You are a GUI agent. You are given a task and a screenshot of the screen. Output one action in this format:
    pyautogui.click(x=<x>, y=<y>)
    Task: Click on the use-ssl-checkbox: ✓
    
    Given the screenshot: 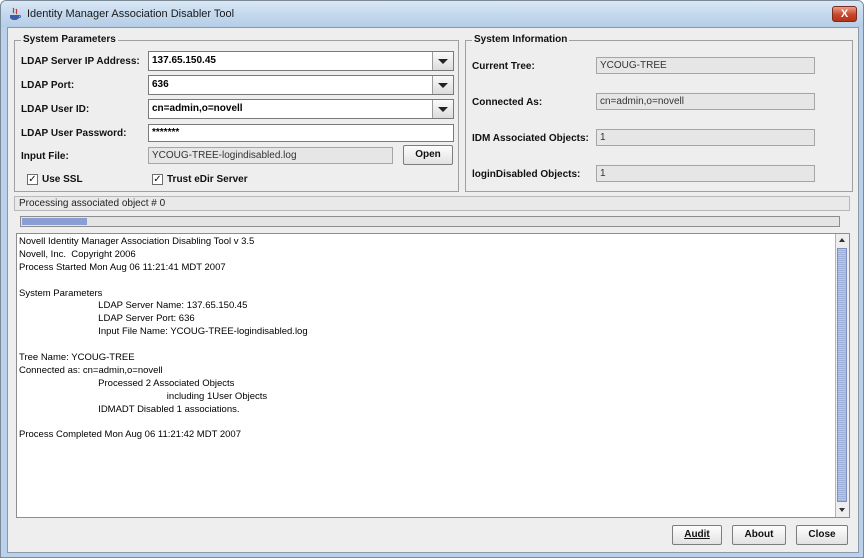 What is the action you would take?
    pyautogui.click(x=32, y=179)
    